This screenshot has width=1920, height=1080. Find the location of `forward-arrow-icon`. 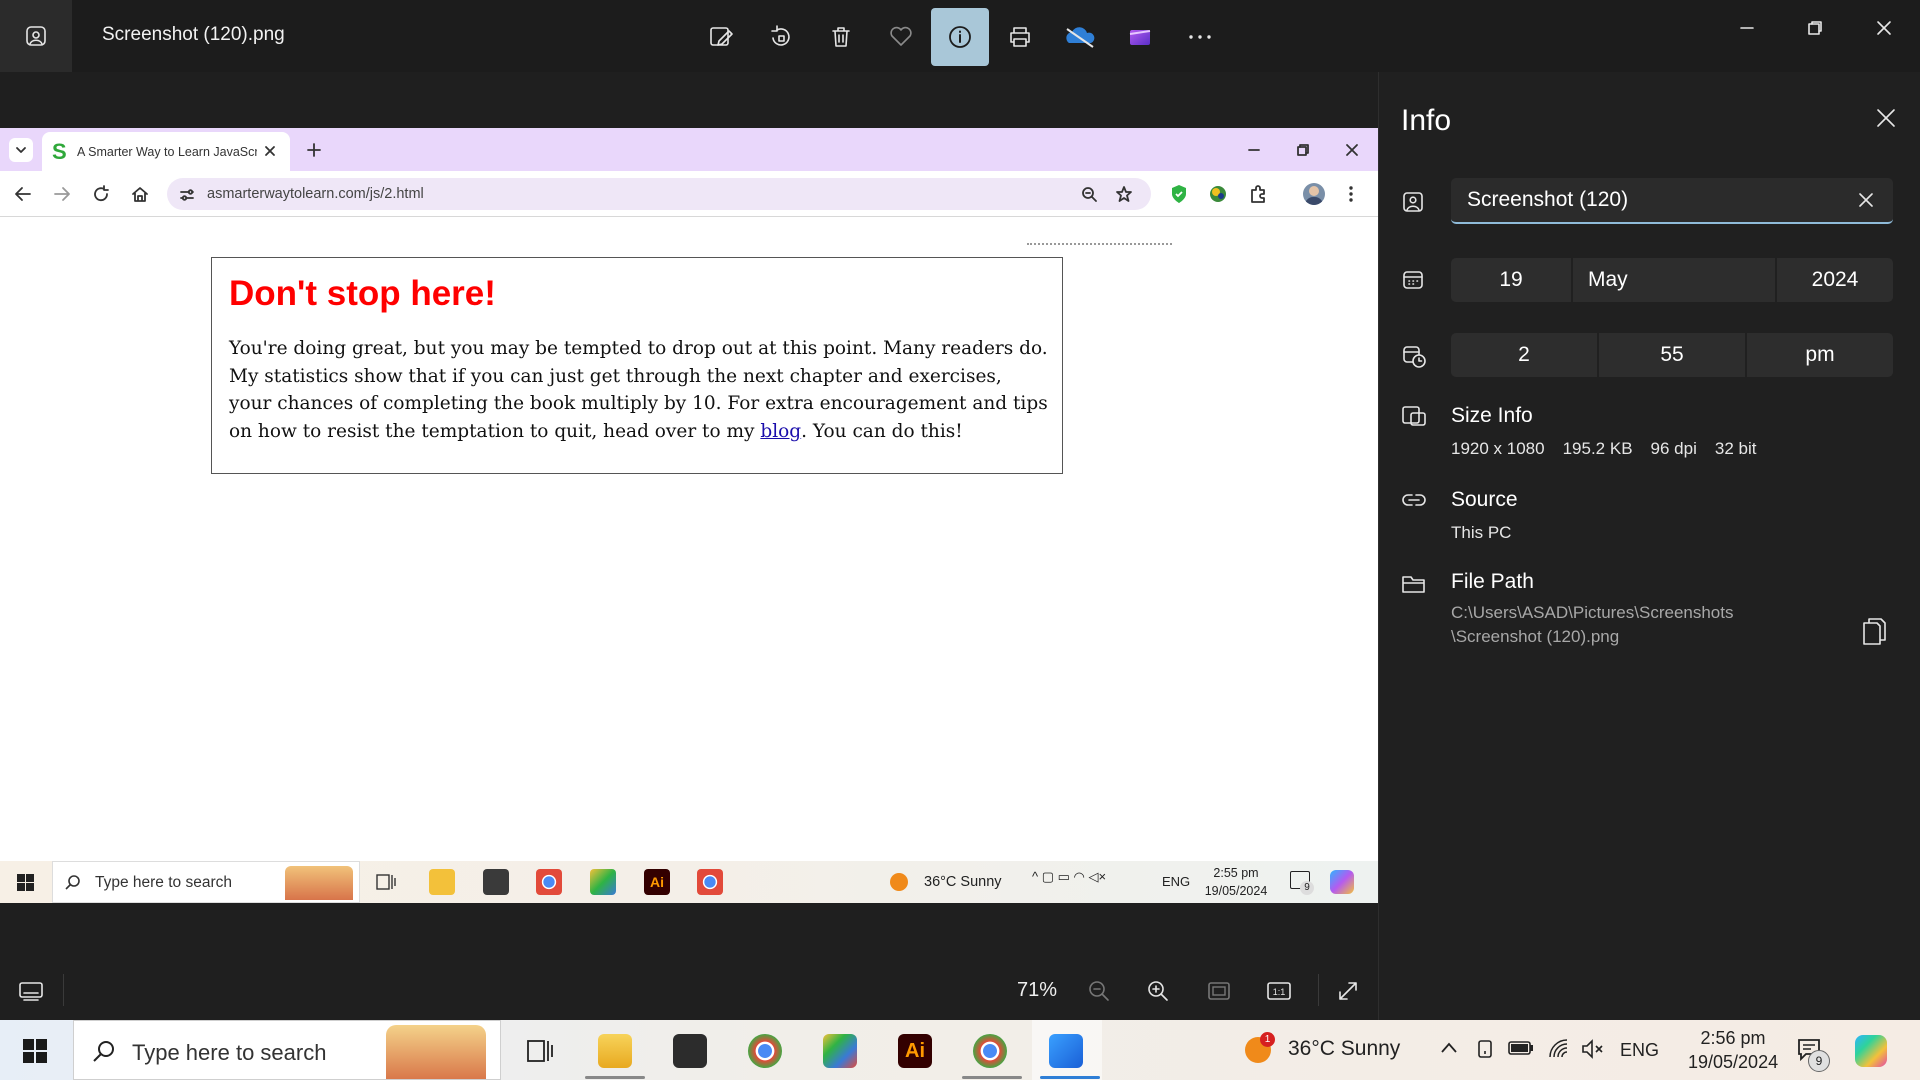

forward-arrow-icon is located at coordinates (62, 194).